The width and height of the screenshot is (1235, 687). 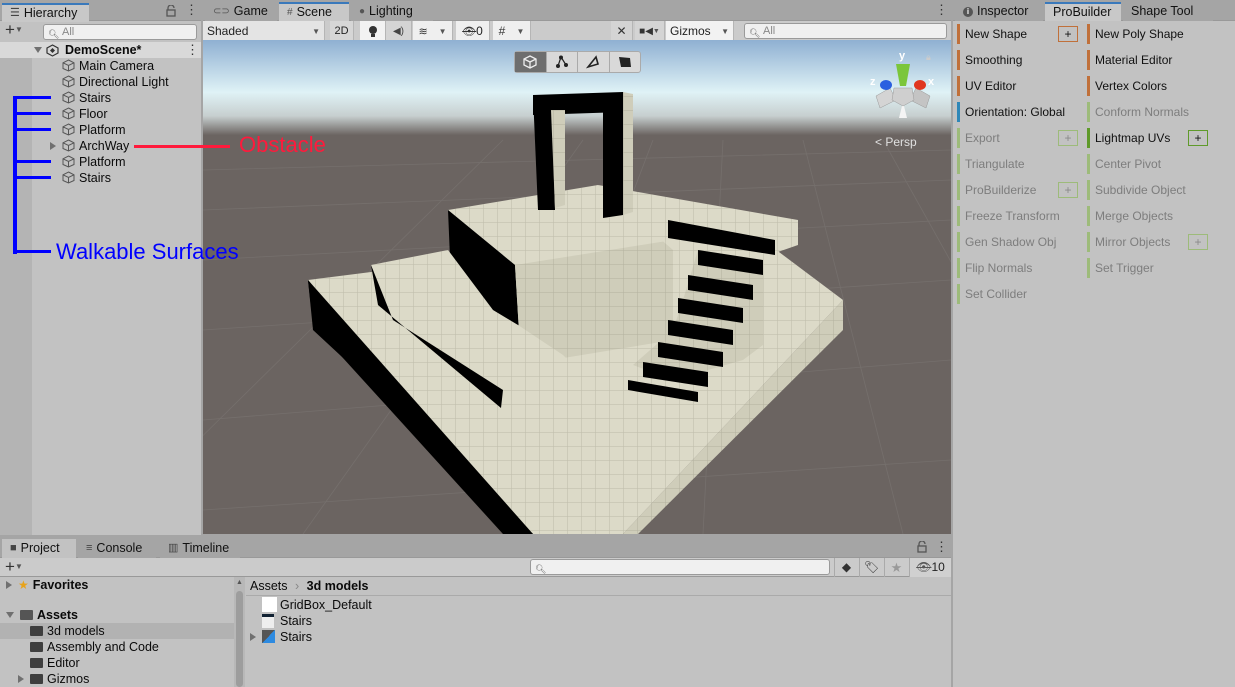 I want to click on pb-action-conform-normals: Conform Normals, so click(x=1138, y=112).